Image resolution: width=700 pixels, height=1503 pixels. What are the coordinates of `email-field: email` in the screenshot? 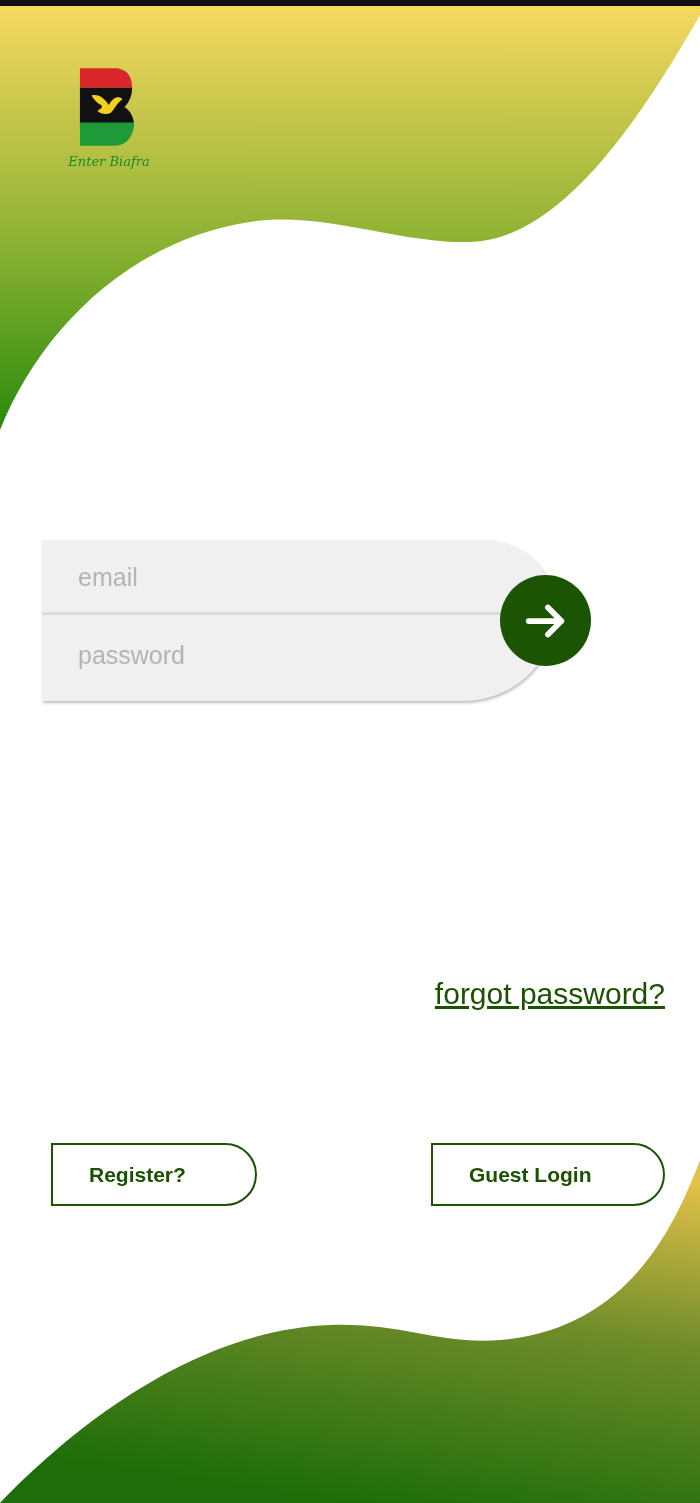 It's located at (270, 577).